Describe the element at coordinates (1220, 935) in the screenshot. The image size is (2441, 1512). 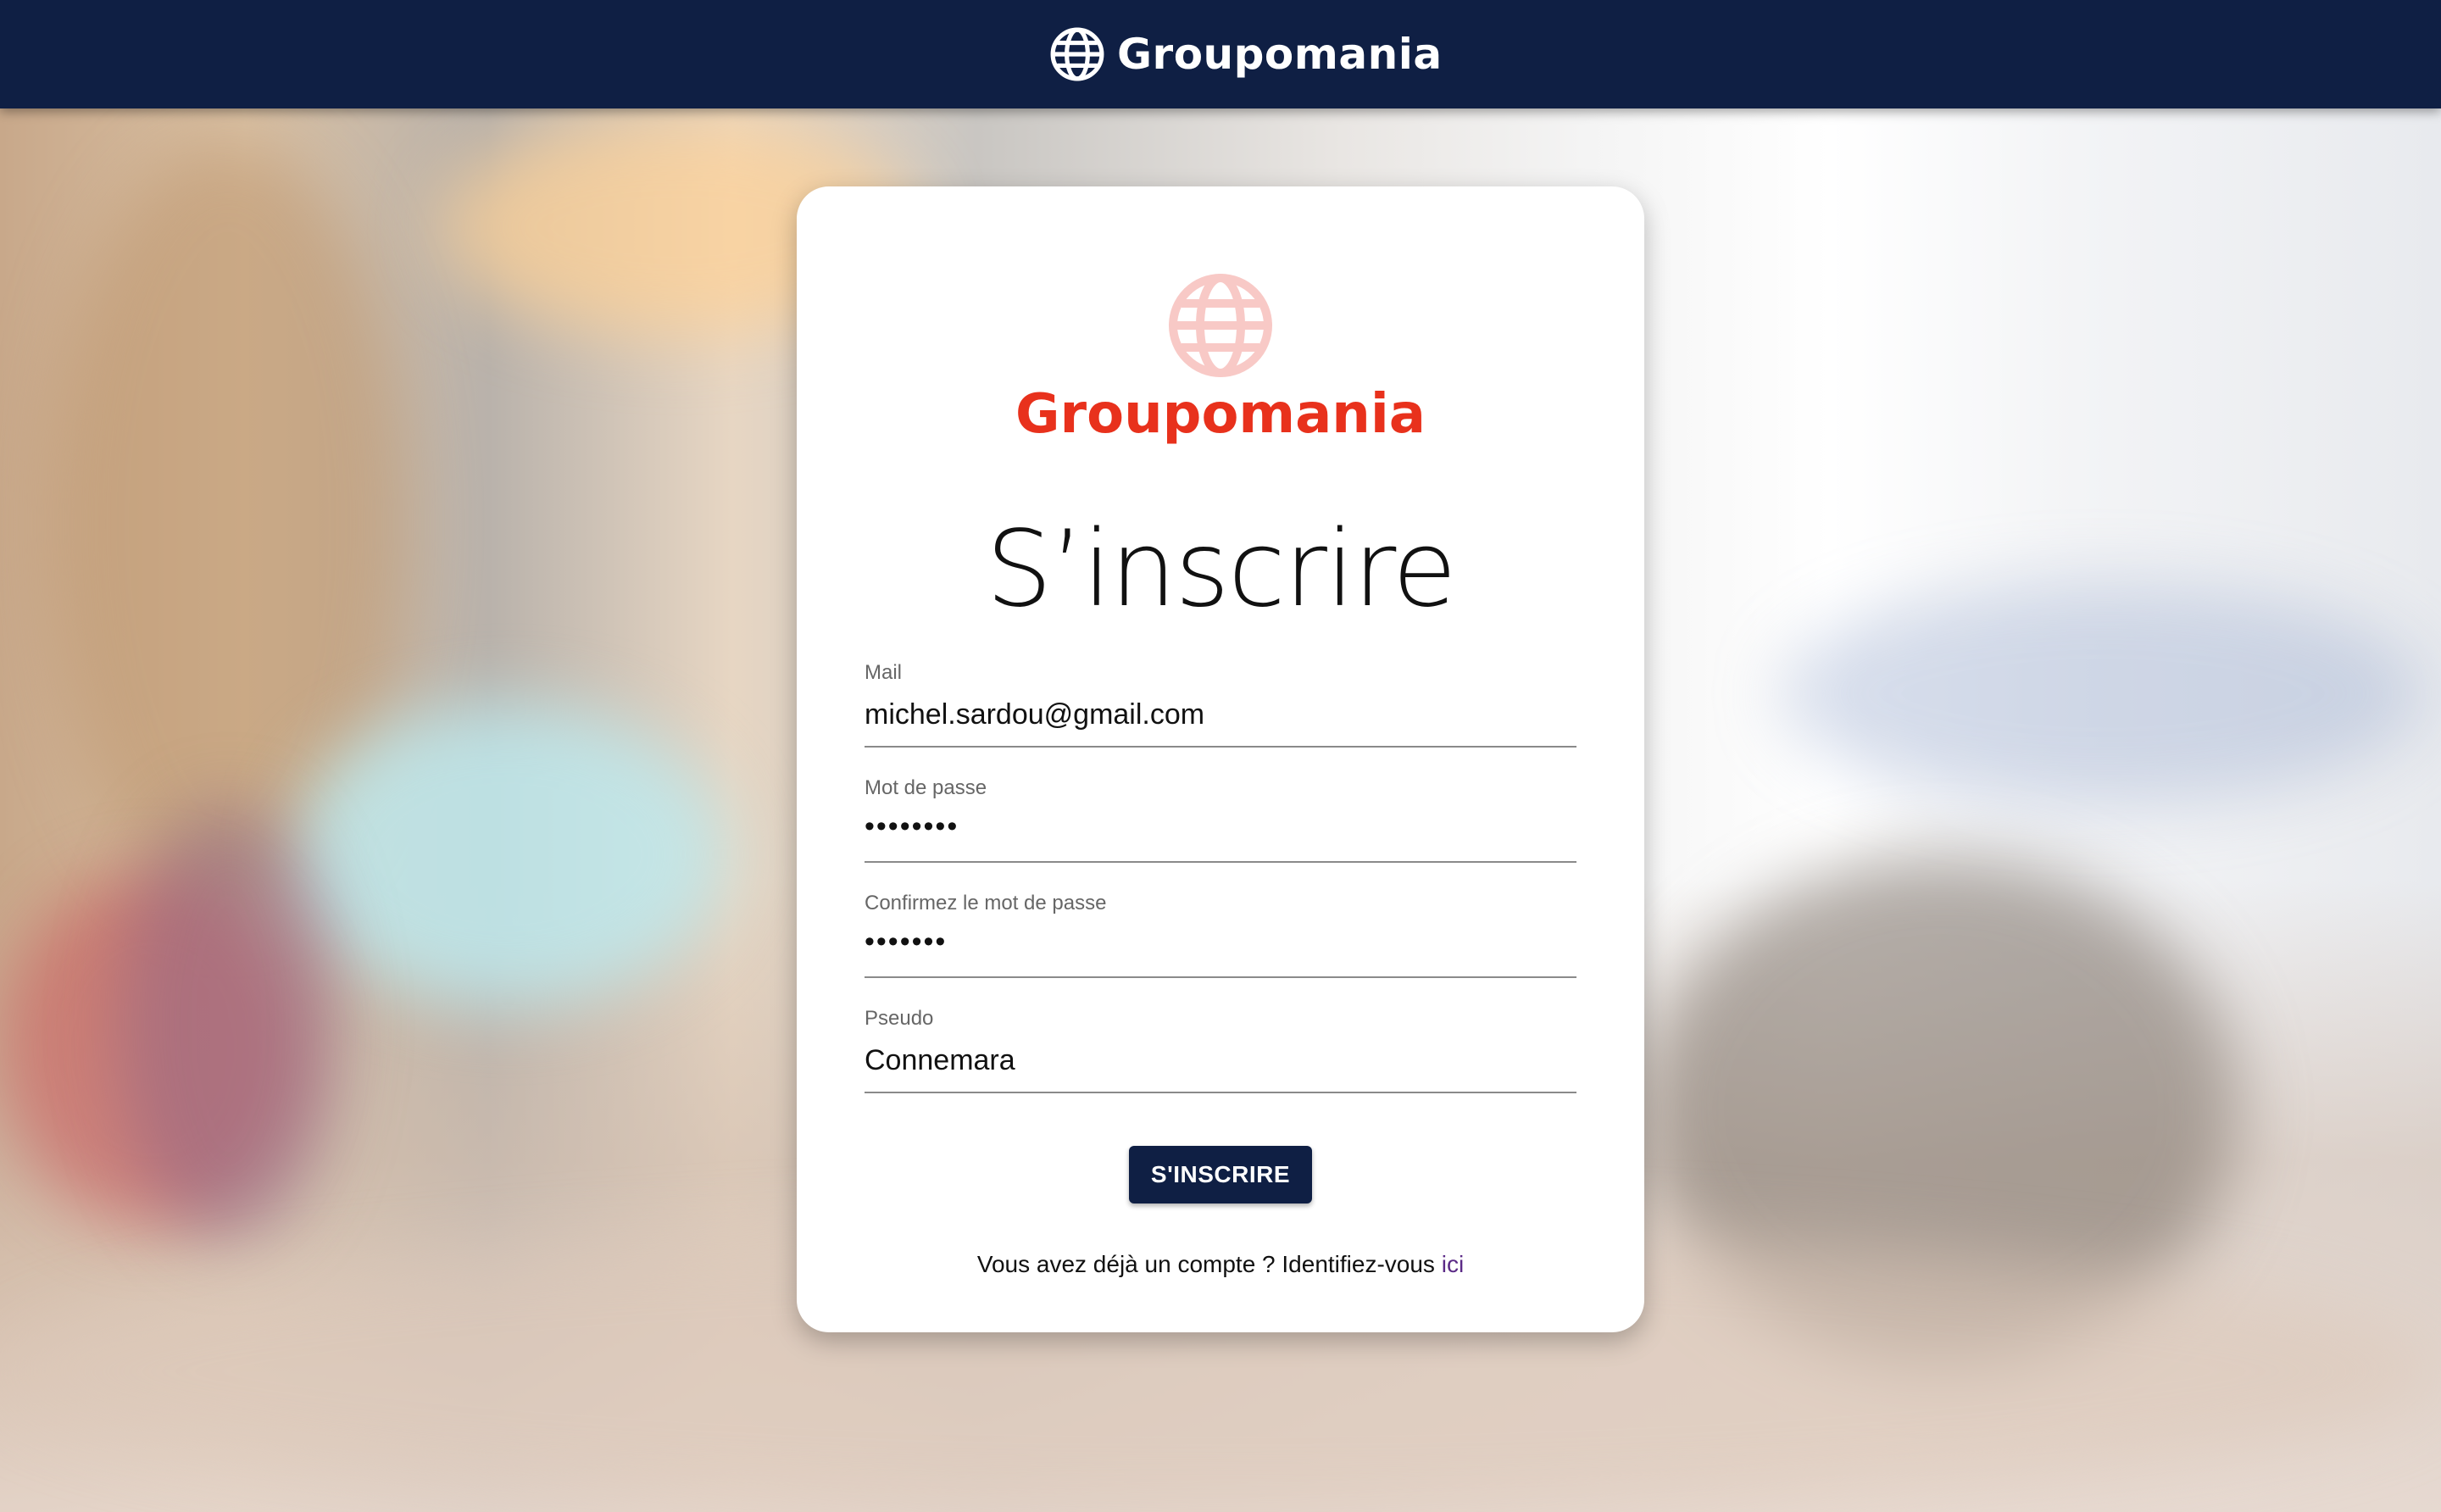
I see `confirm-password-field: Confirmez le mot de passe •••••••` at that location.